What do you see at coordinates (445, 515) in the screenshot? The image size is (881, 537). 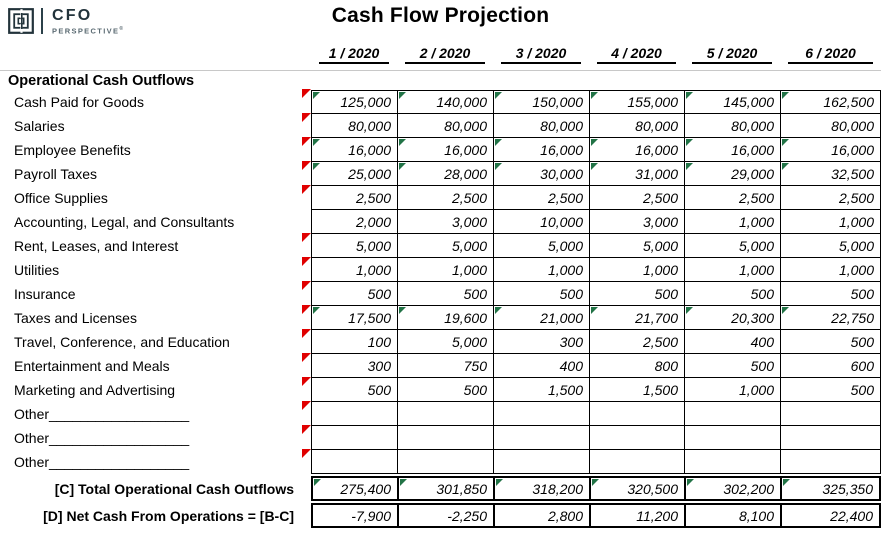 I see `table-cell: -2,250` at bounding box center [445, 515].